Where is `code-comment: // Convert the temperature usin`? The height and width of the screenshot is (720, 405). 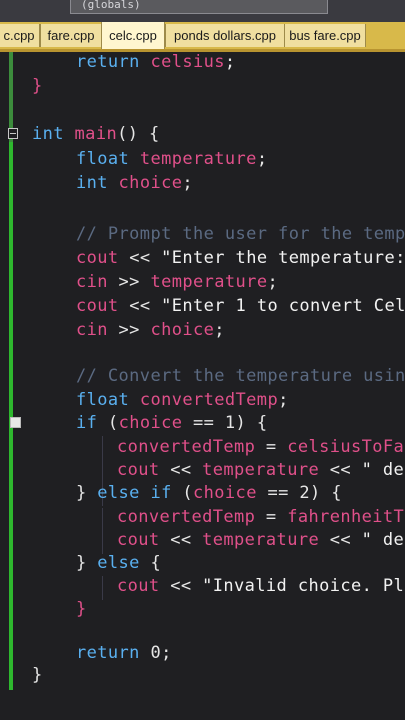 code-comment: // Convert the temperature usin is located at coordinates (240, 376).